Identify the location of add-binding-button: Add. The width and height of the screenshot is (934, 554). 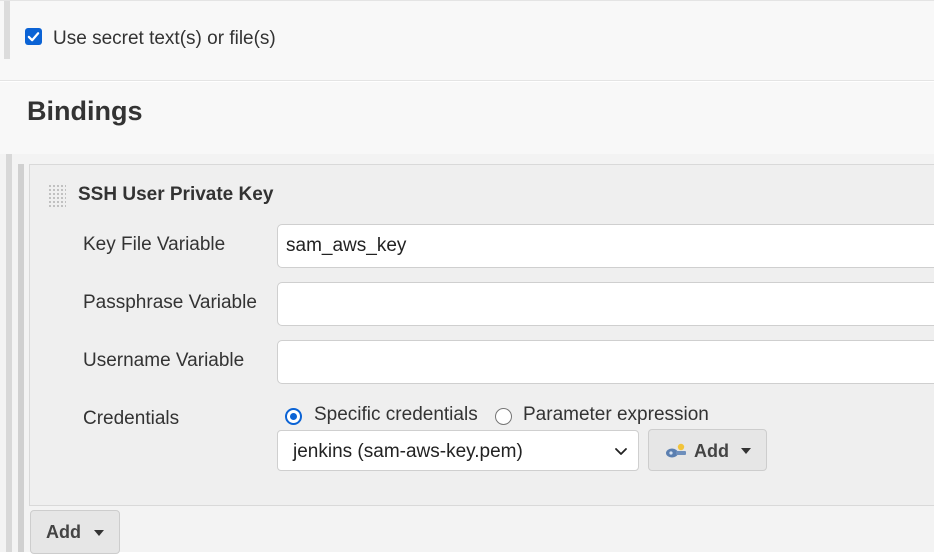
(75, 532).